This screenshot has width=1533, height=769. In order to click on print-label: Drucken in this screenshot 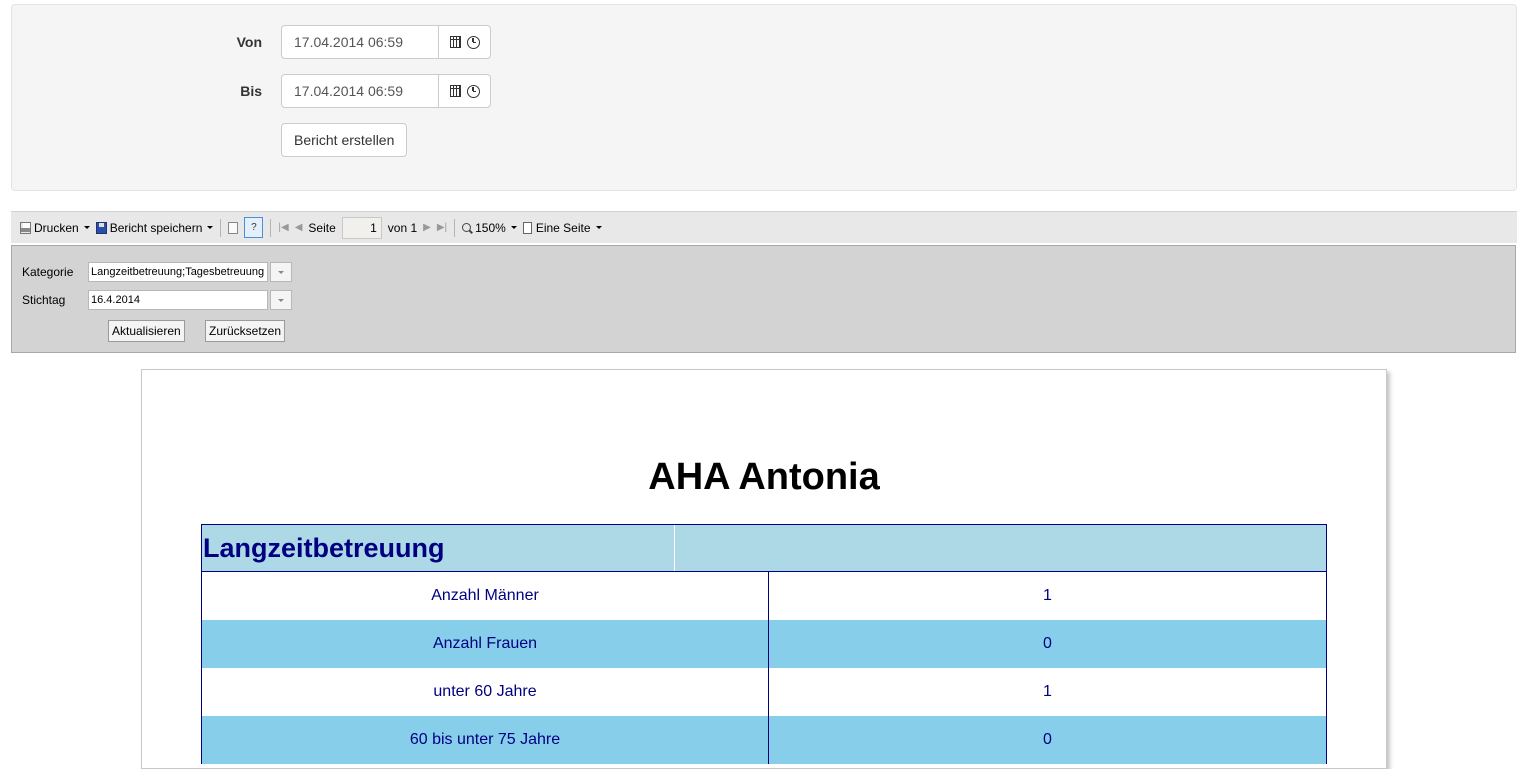, I will do `click(56, 227)`.